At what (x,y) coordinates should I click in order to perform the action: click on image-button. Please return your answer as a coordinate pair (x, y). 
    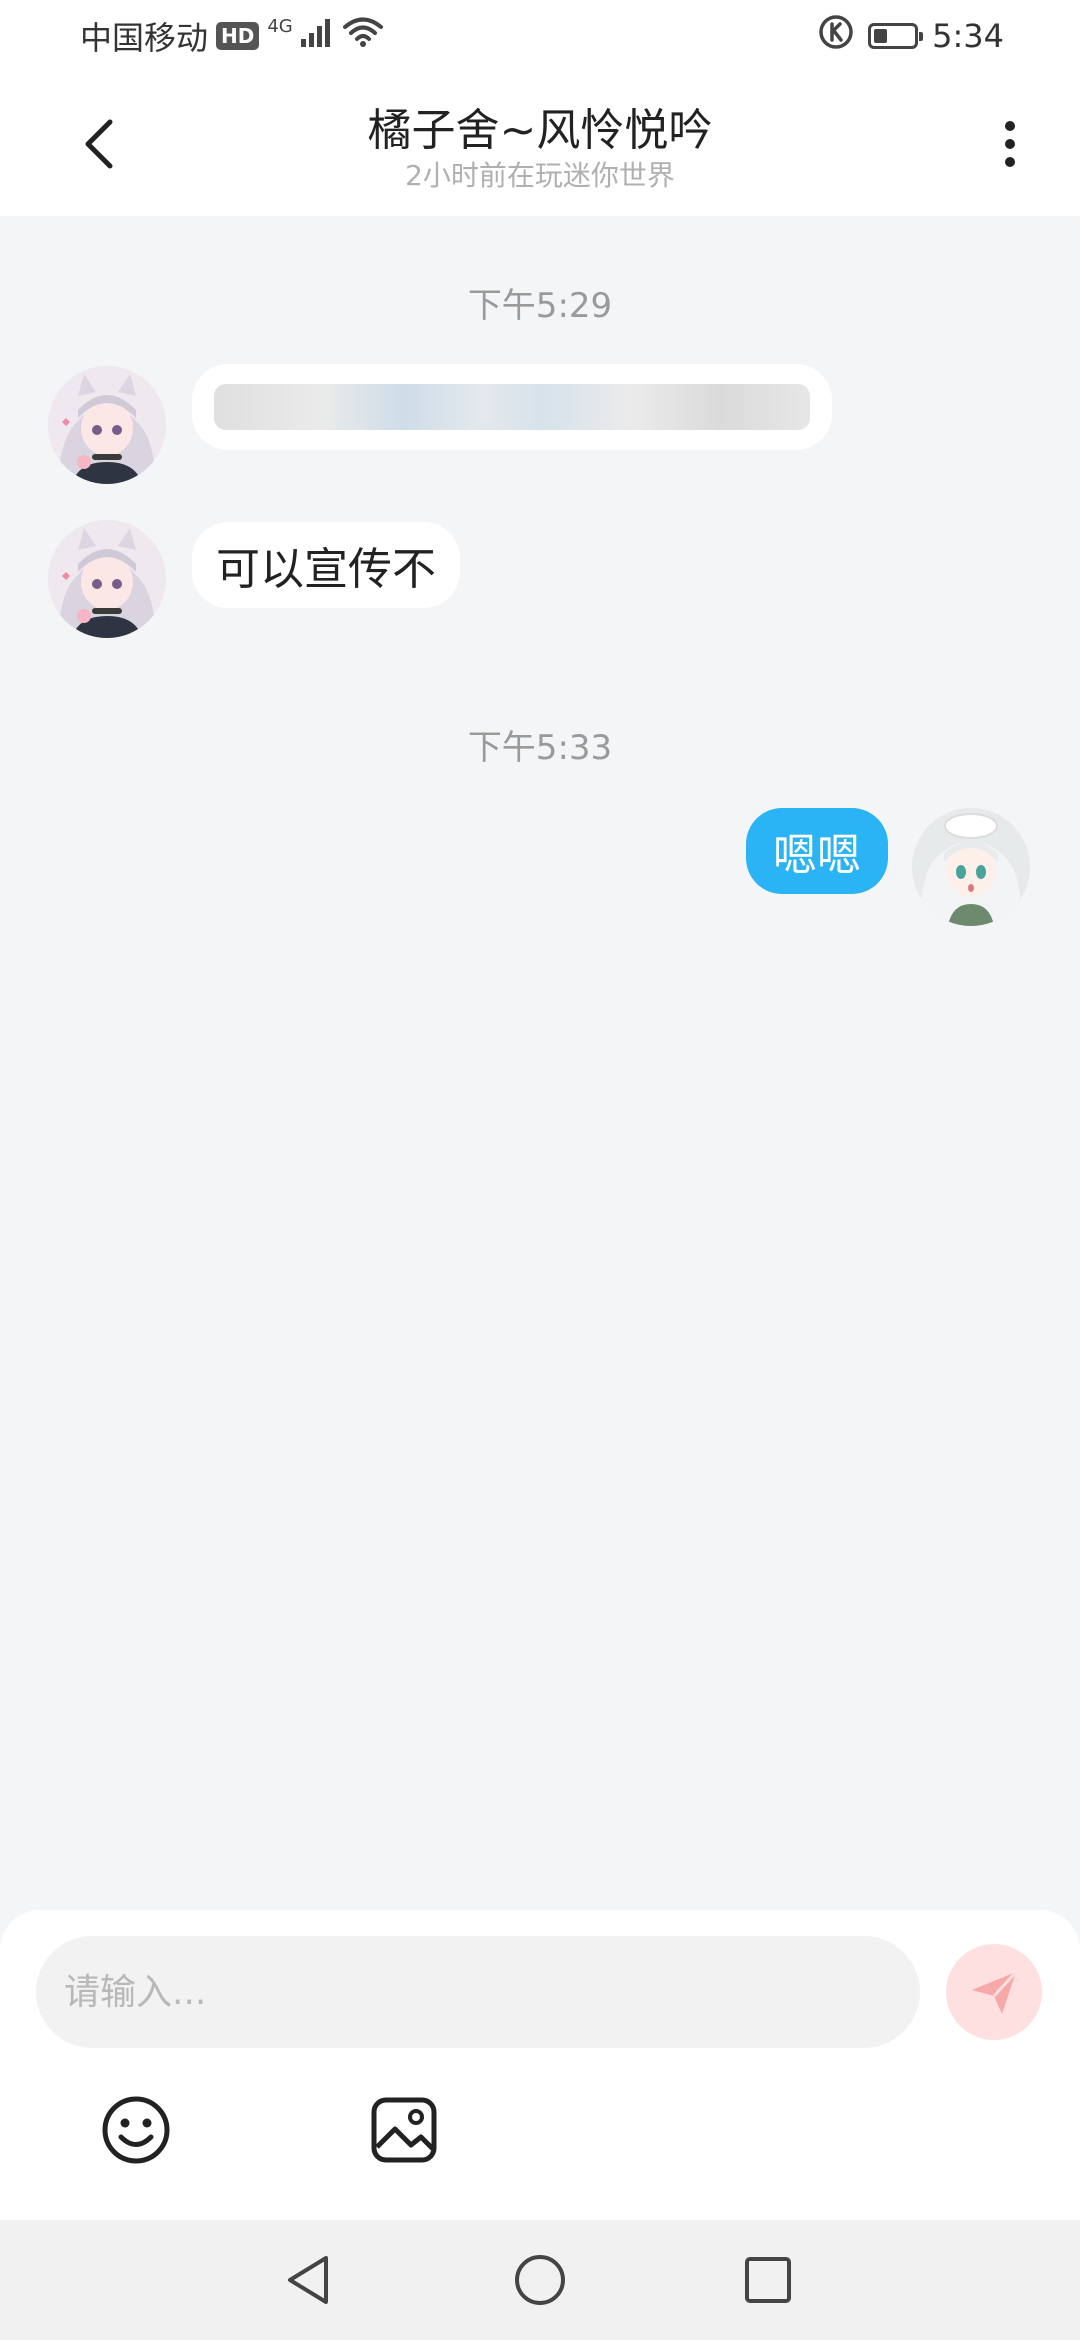
    Looking at the image, I should click on (404, 2130).